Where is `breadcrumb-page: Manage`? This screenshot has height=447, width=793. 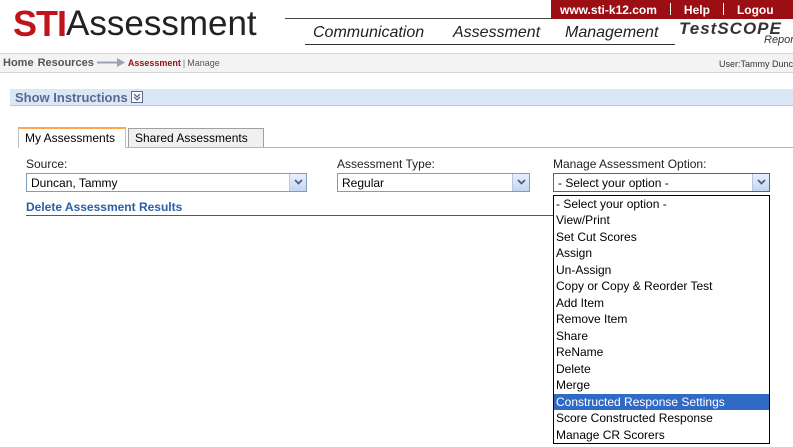 breadcrumb-page: Manage is located at coordinates (203, 63).